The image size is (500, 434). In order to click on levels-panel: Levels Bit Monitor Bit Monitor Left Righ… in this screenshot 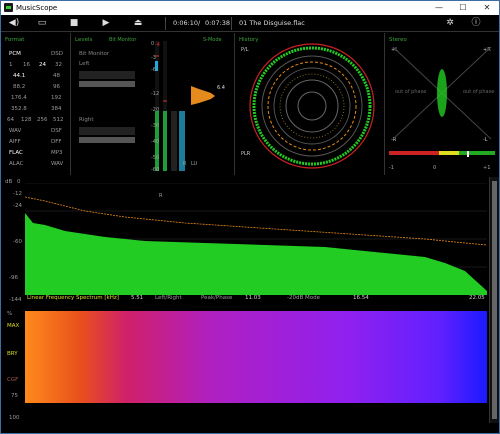, I will do `click(153, 116)`.